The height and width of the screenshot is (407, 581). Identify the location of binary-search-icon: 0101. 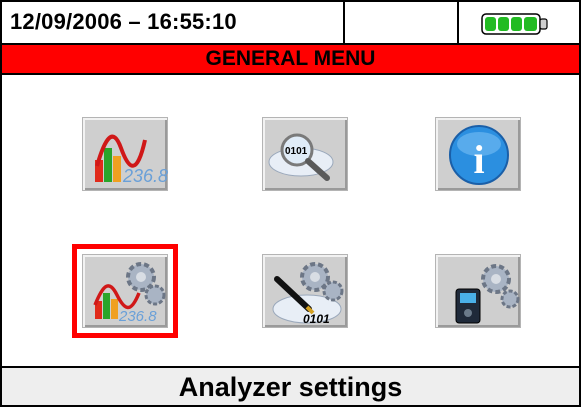
(301, 157).